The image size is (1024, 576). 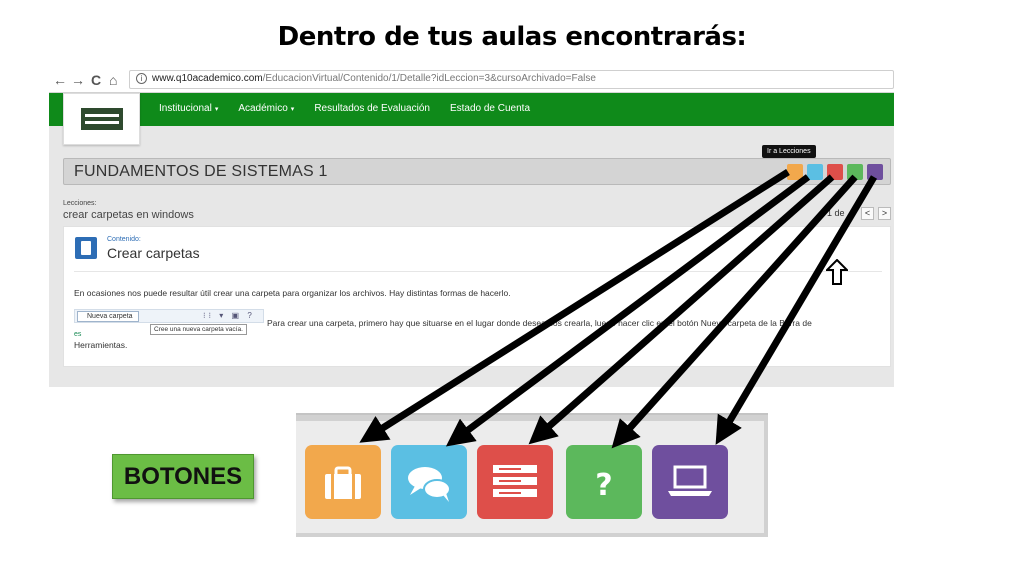 I want to click on content-label: Contenido:, so click(x=124, y=239).